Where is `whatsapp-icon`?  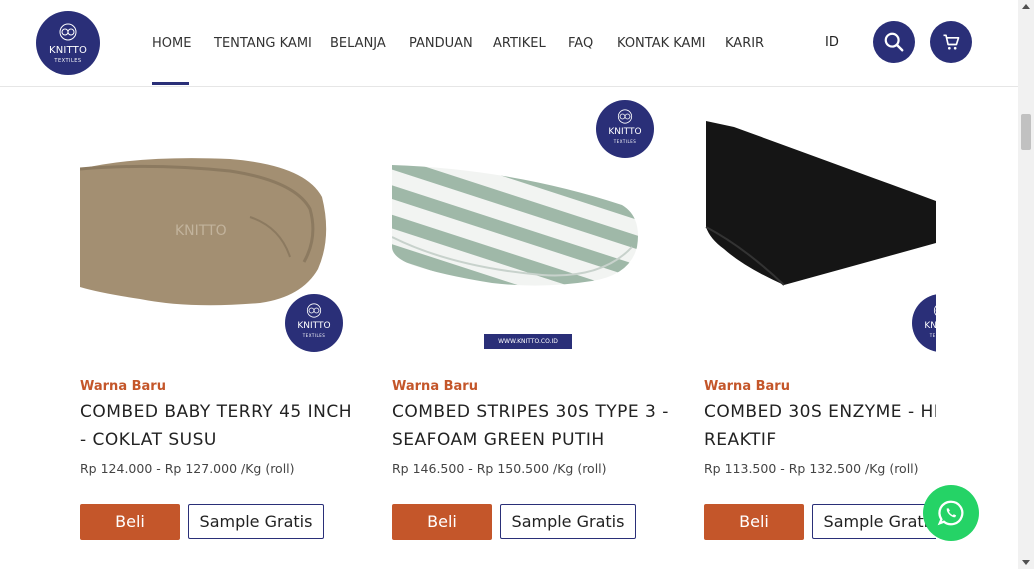 whatsapp-icon is located at coordinates (950, 513).